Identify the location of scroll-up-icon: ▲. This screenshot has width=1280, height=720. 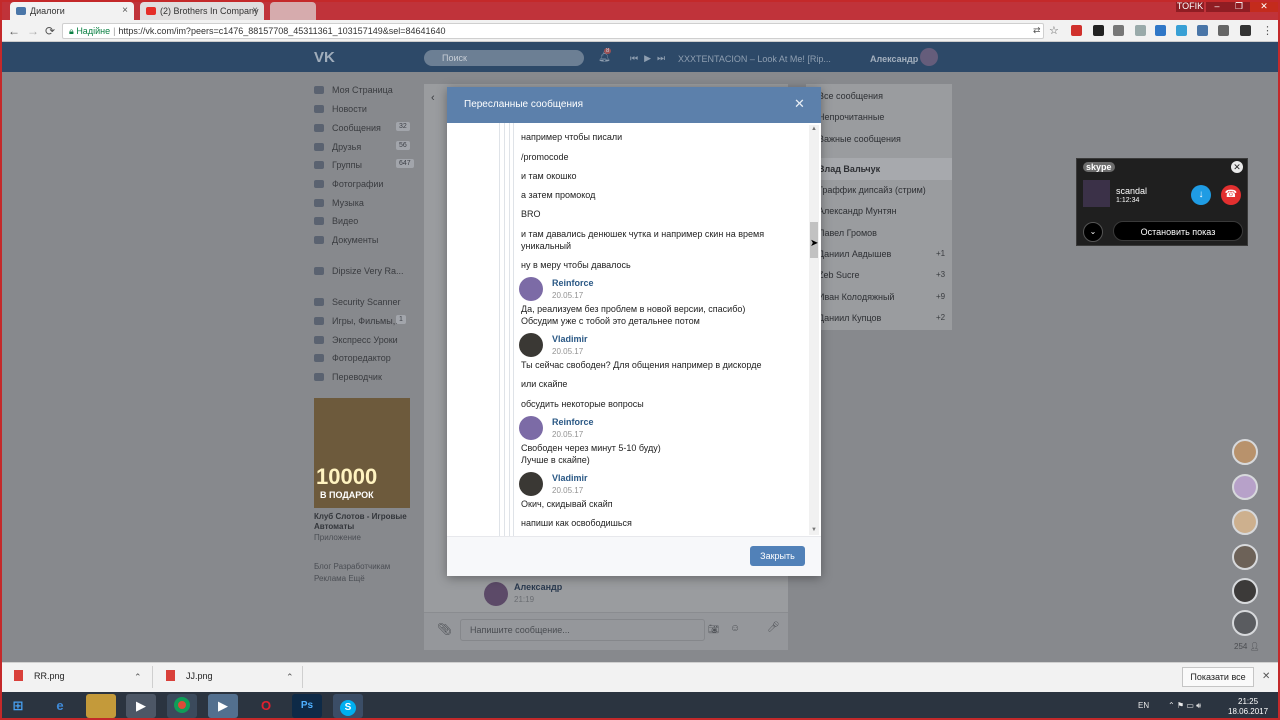
(814, 129).